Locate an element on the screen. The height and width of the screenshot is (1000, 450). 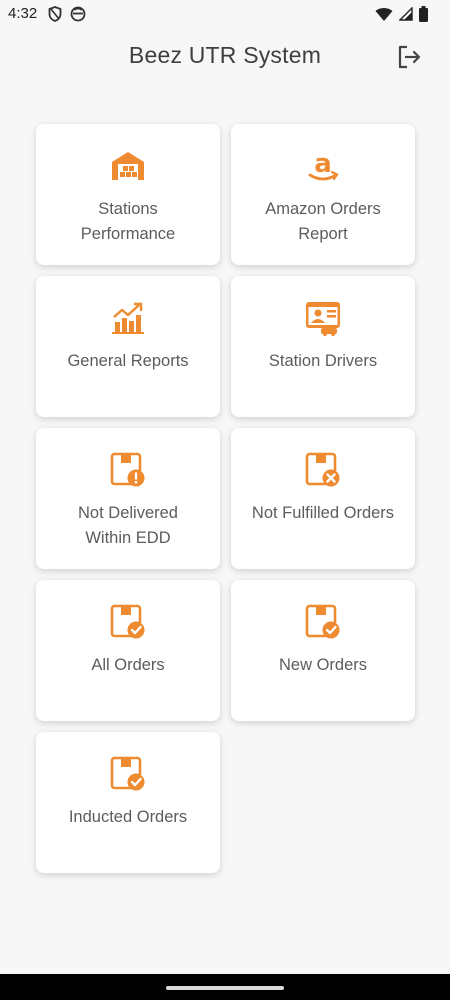
battery-icon is located at coordinates (423, 16).